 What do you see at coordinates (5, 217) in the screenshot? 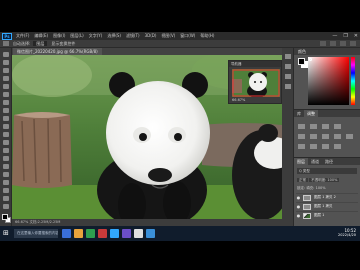
I see `foreground-color-swatch` at bounding box center [5, 217].